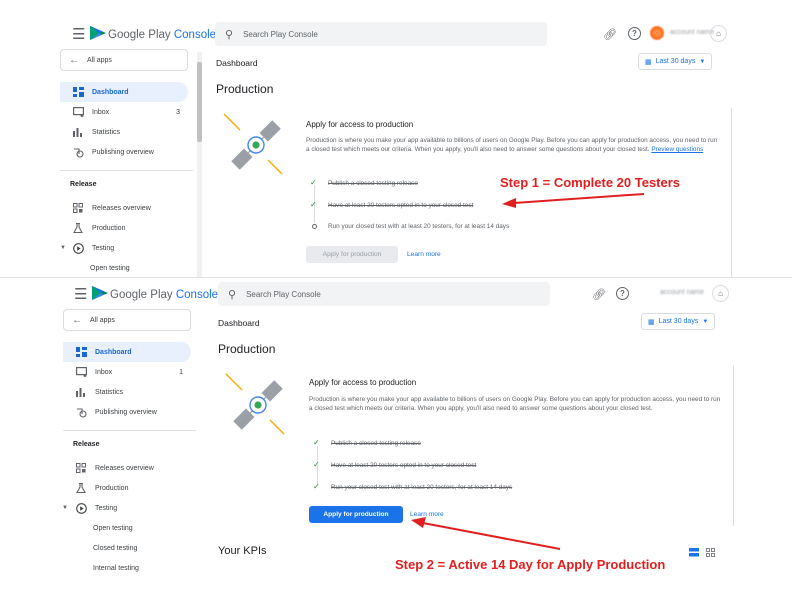 The width and height of the screenshot is (792, 612). I want to click on preview-questions-link: Preview questions, so click(677, 149).